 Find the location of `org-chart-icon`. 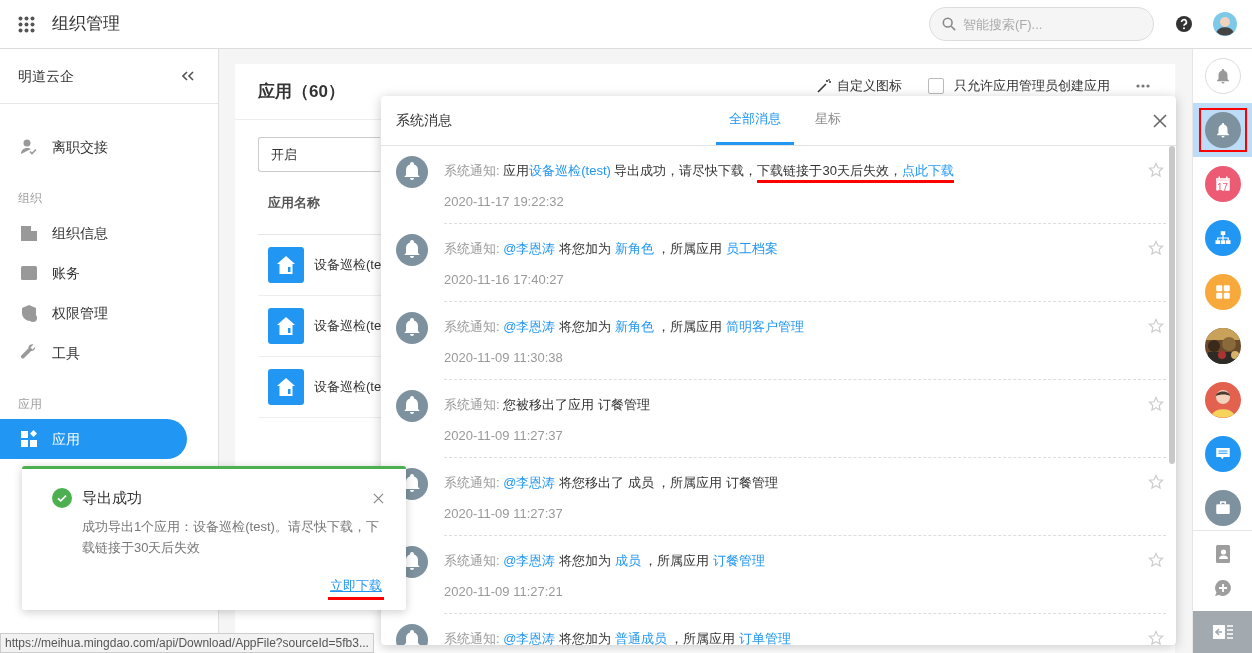

org-chart-icon is located at coordinates (1222, 238).